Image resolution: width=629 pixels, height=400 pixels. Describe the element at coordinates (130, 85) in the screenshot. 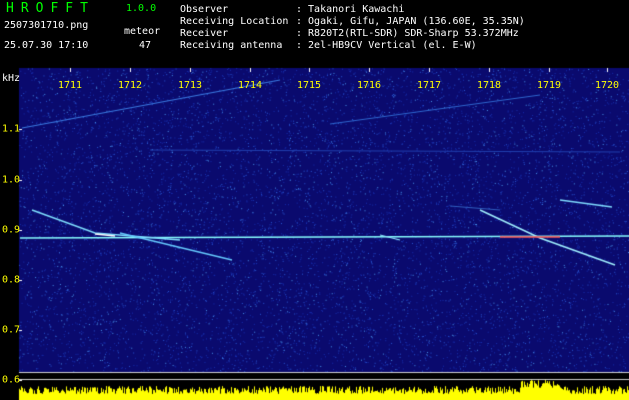

I see `x-tick-label: 1712` at that location.